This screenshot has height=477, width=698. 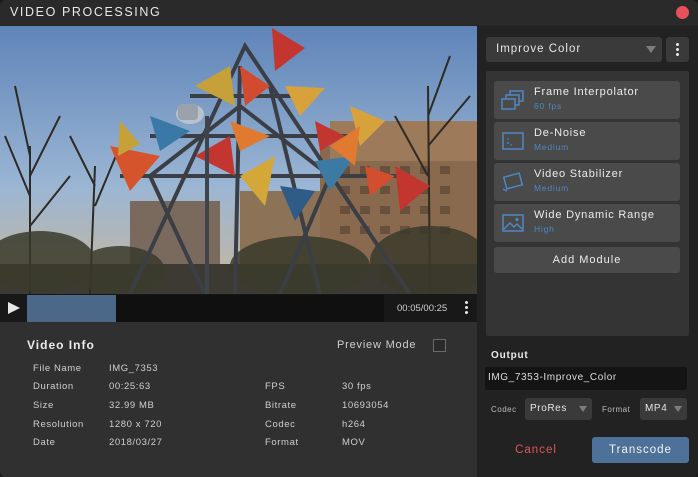 I want to click on output-filename-field: IMG_7353-Improve_Color, so click(x=586, y=378).